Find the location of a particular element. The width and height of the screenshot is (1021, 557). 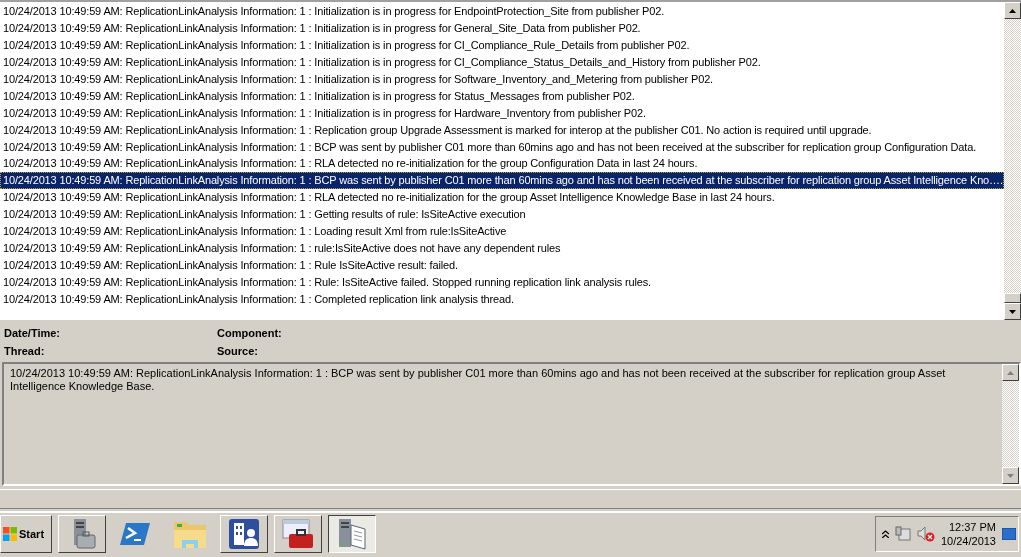

building-user-icon is located at coordinates (244, 534).